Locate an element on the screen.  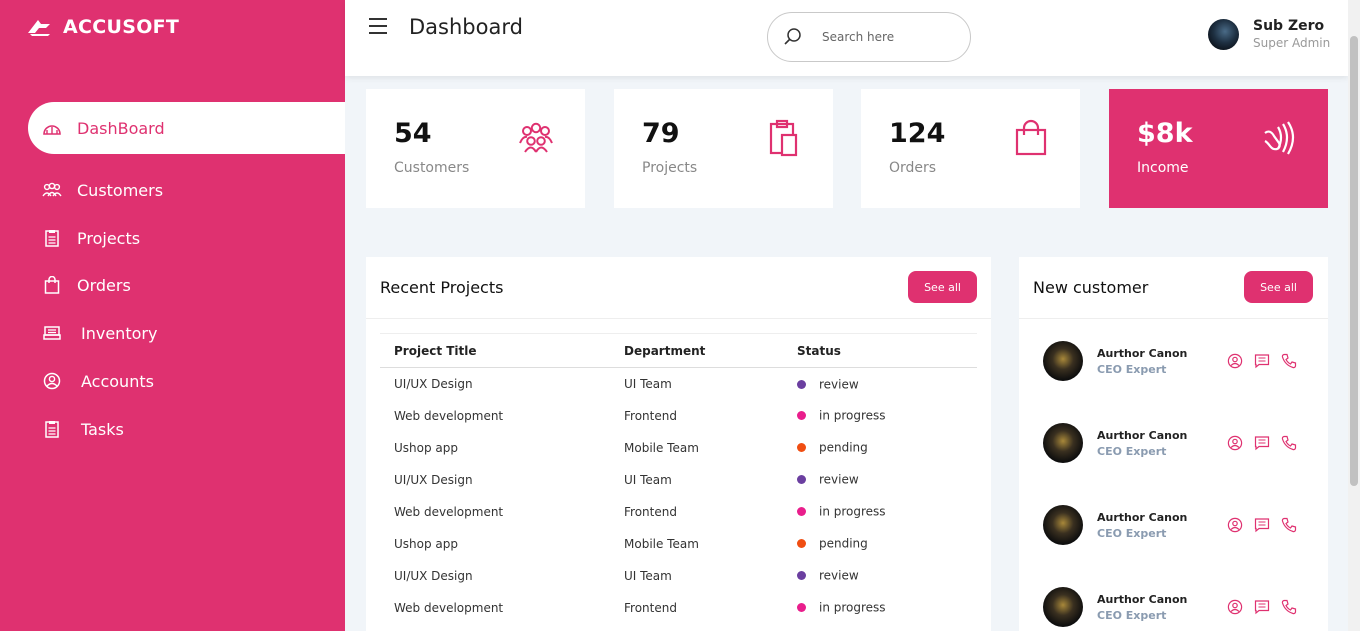
sidebar-item-accounts: Accounts is located at coordinates (186, 381).